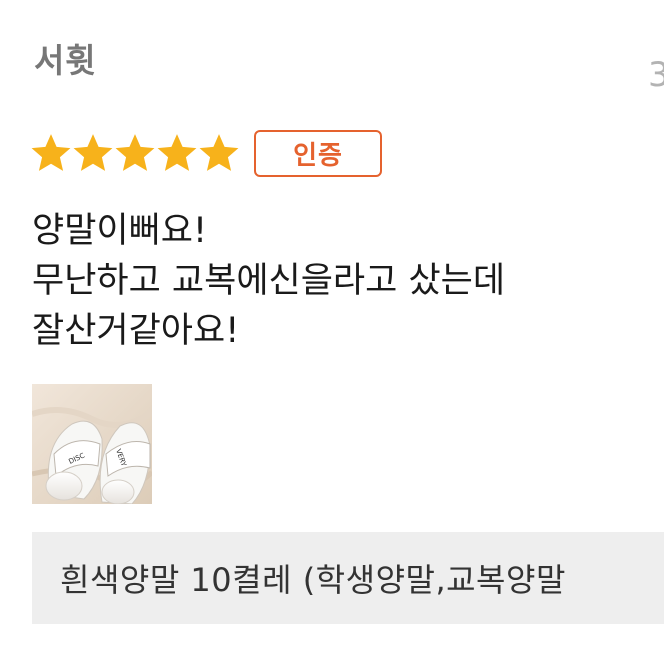  What do you see at coordinates (120, 231) in the screenshot?
I see `review-body-line: 양말이뻐요!` at bounding box center [120, 231].